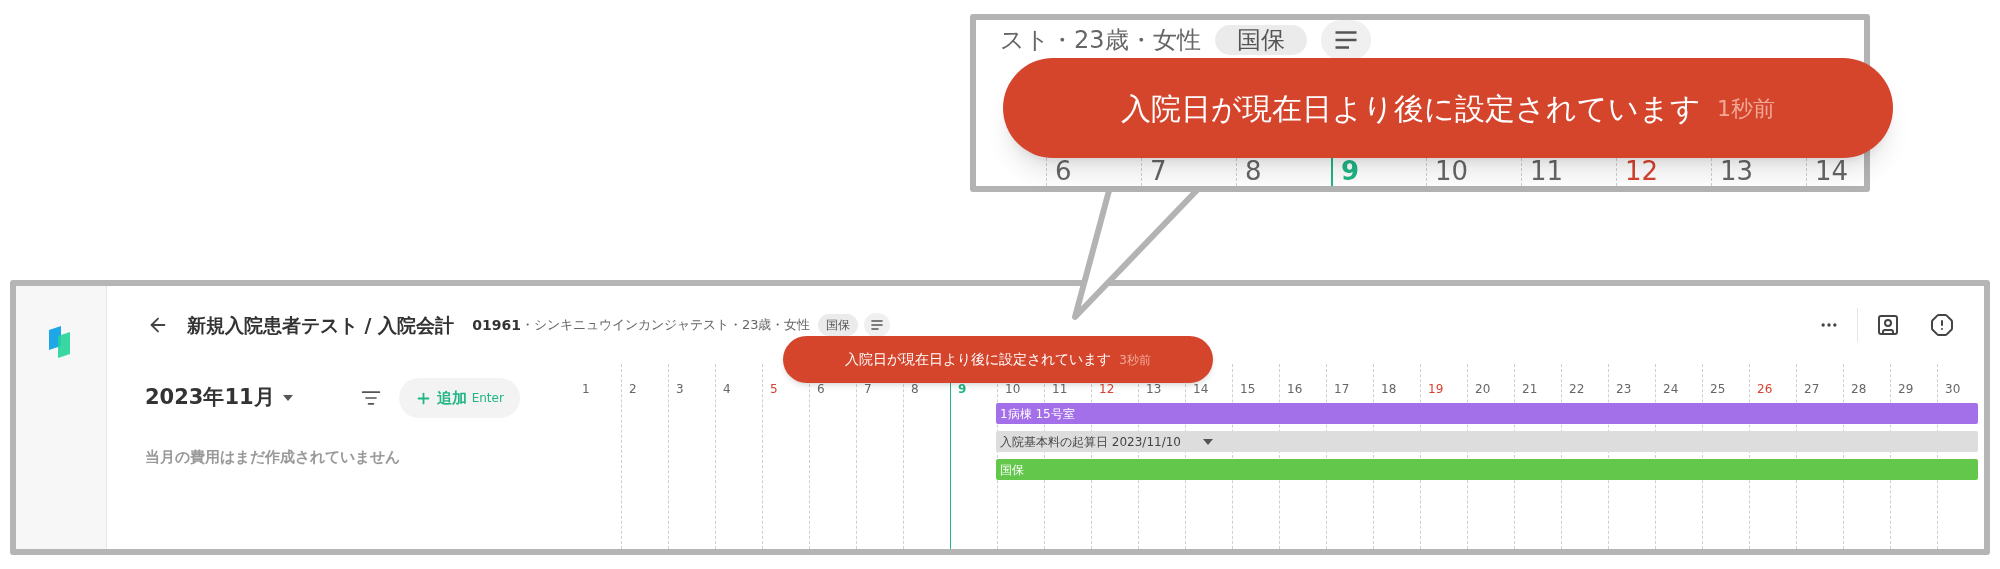  I want to click on patient-card-icon, so click(1888, 325).